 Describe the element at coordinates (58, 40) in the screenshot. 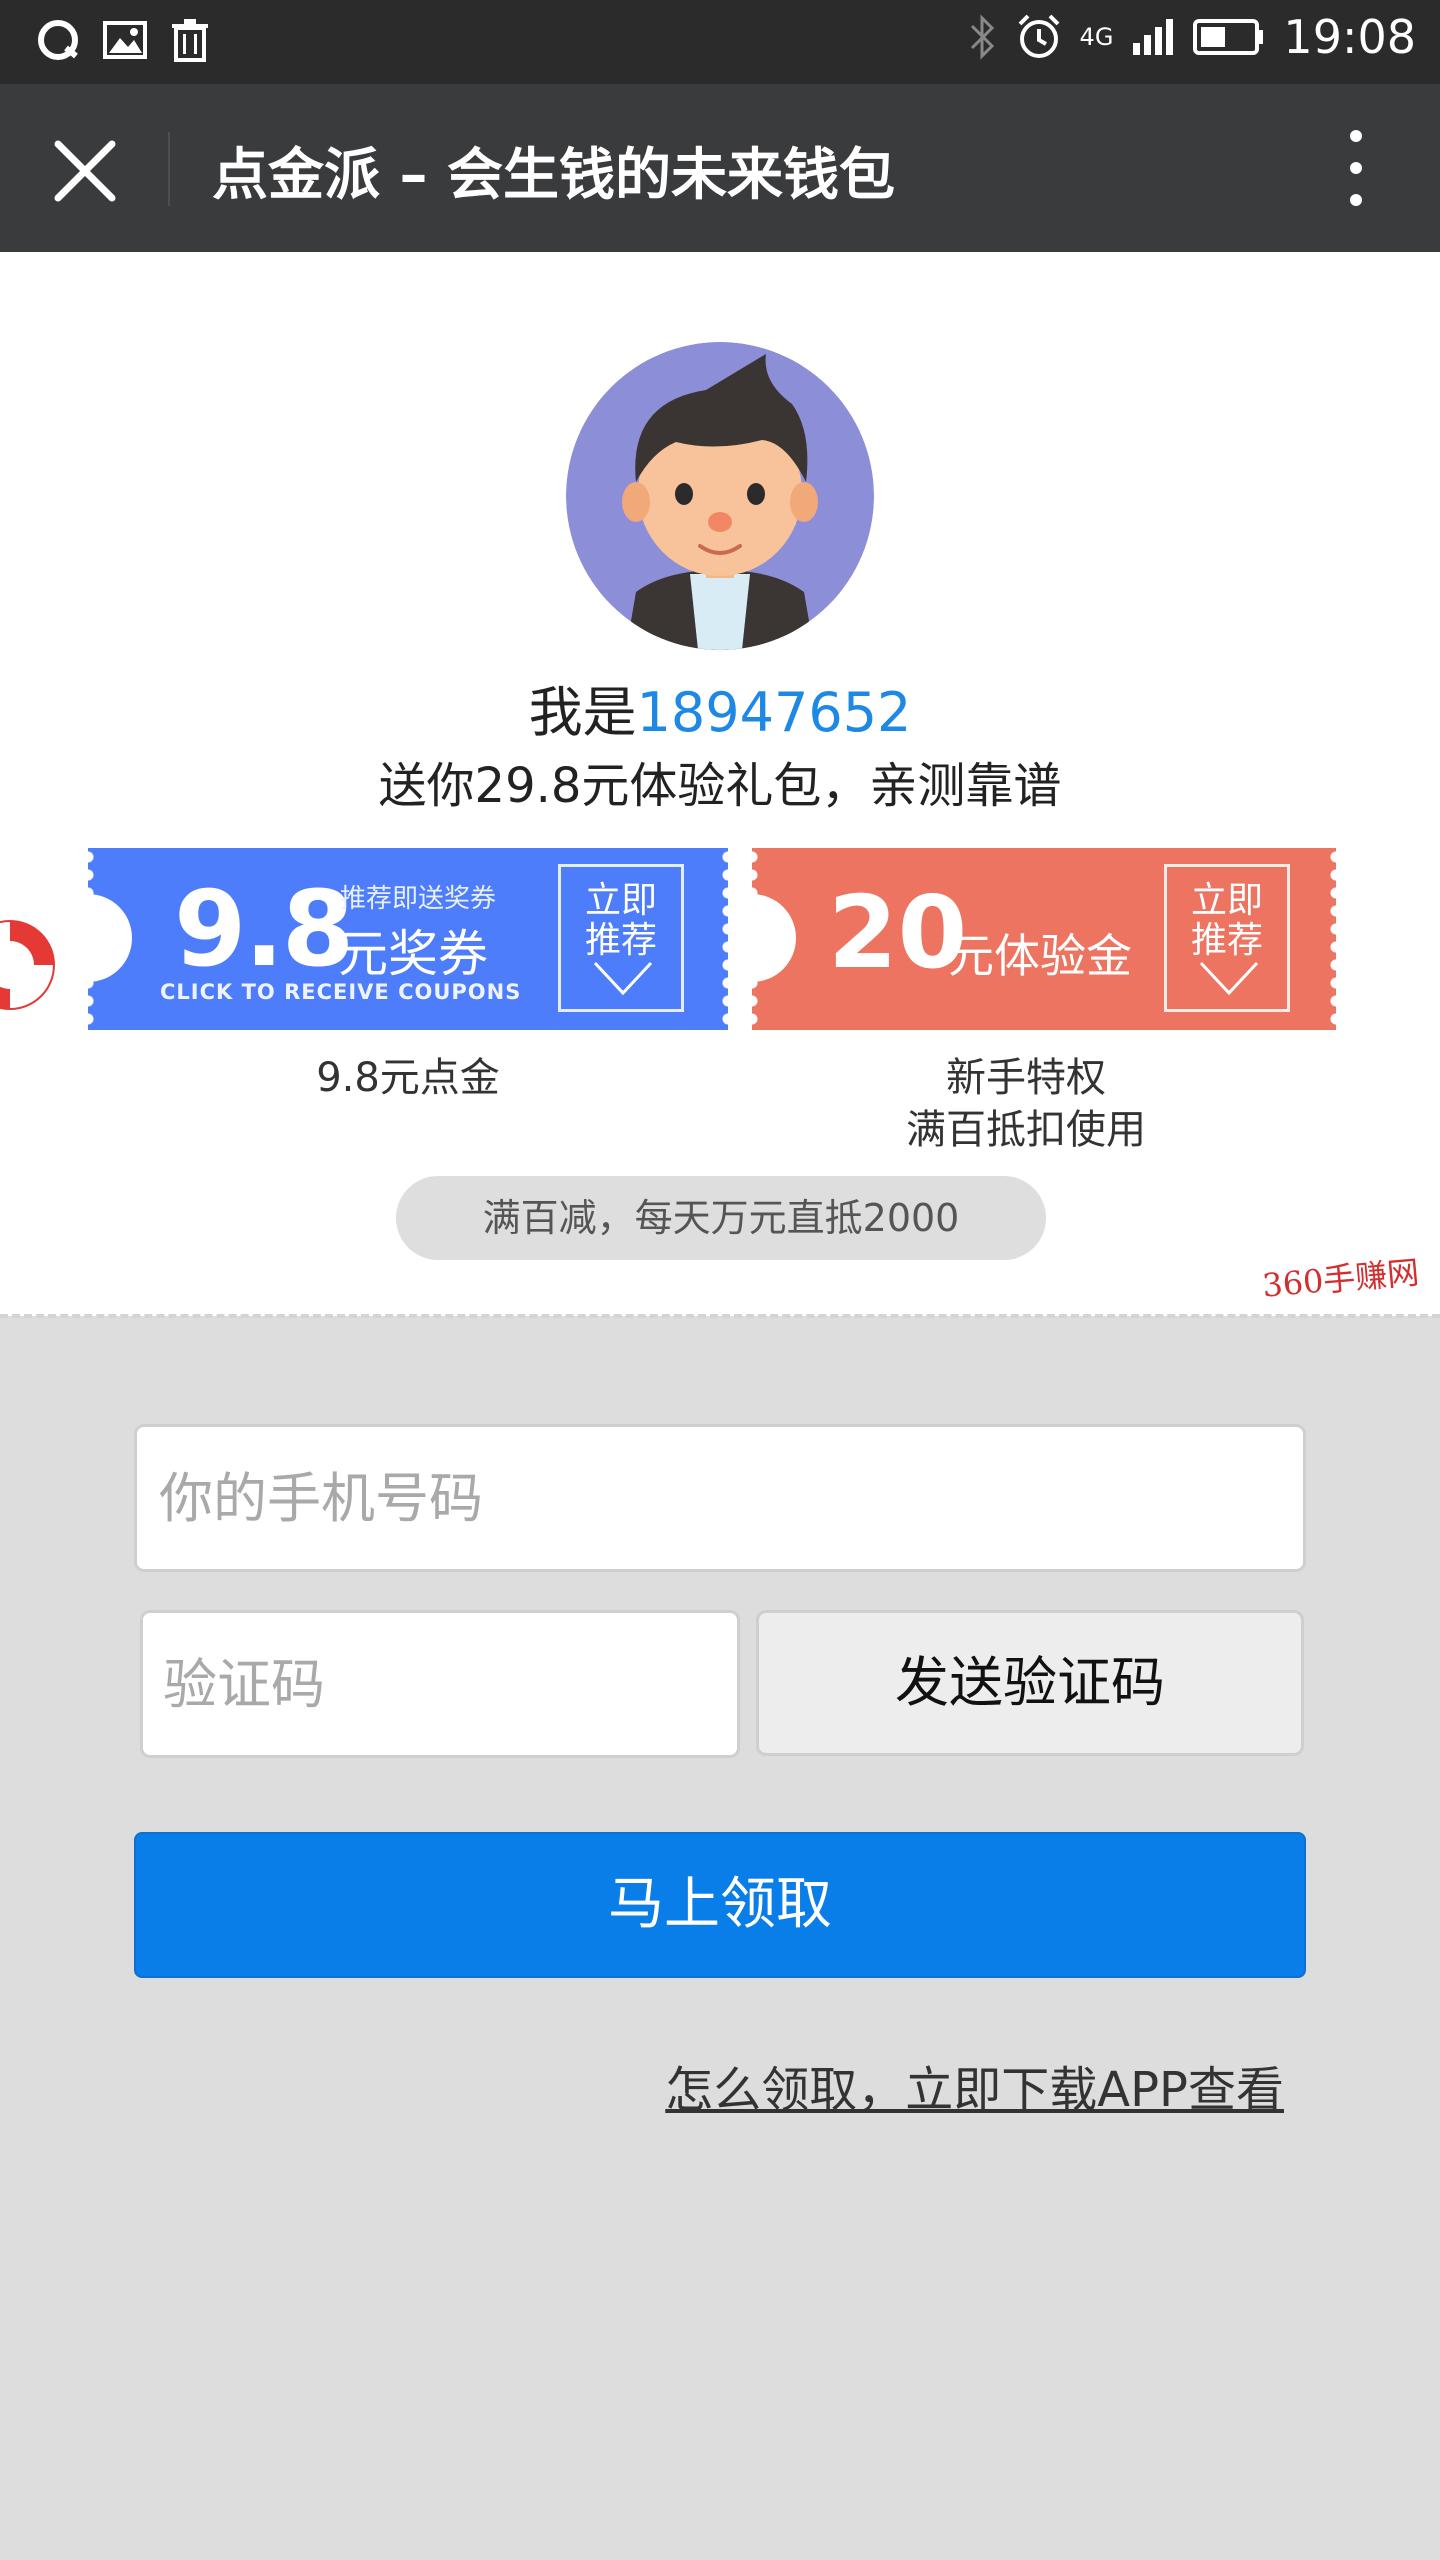

I see `qq-icon` at that location.